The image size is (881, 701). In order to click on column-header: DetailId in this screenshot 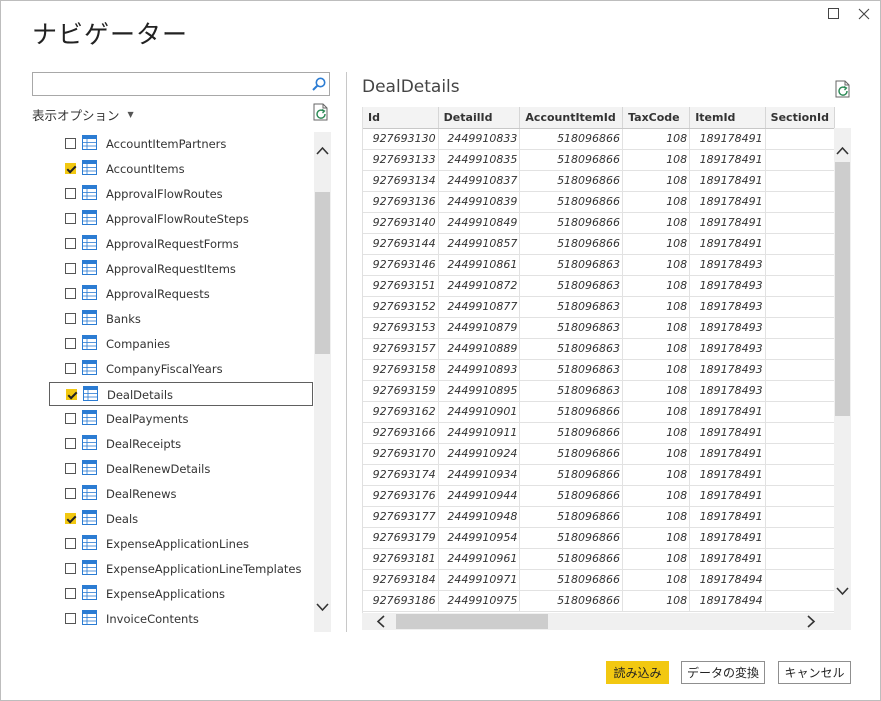, I will do `click(479, 118)`.